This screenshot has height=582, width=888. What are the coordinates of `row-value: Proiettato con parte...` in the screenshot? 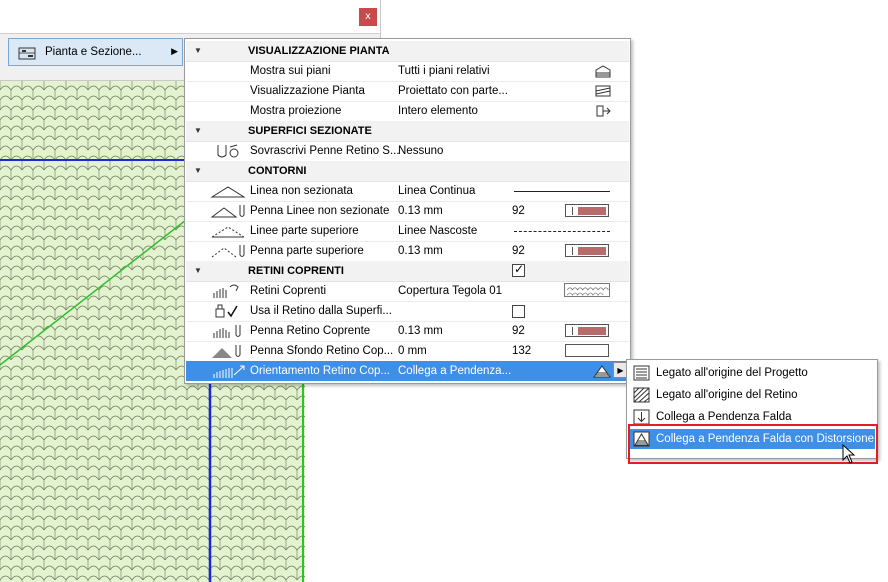 It's located at (453, 91).